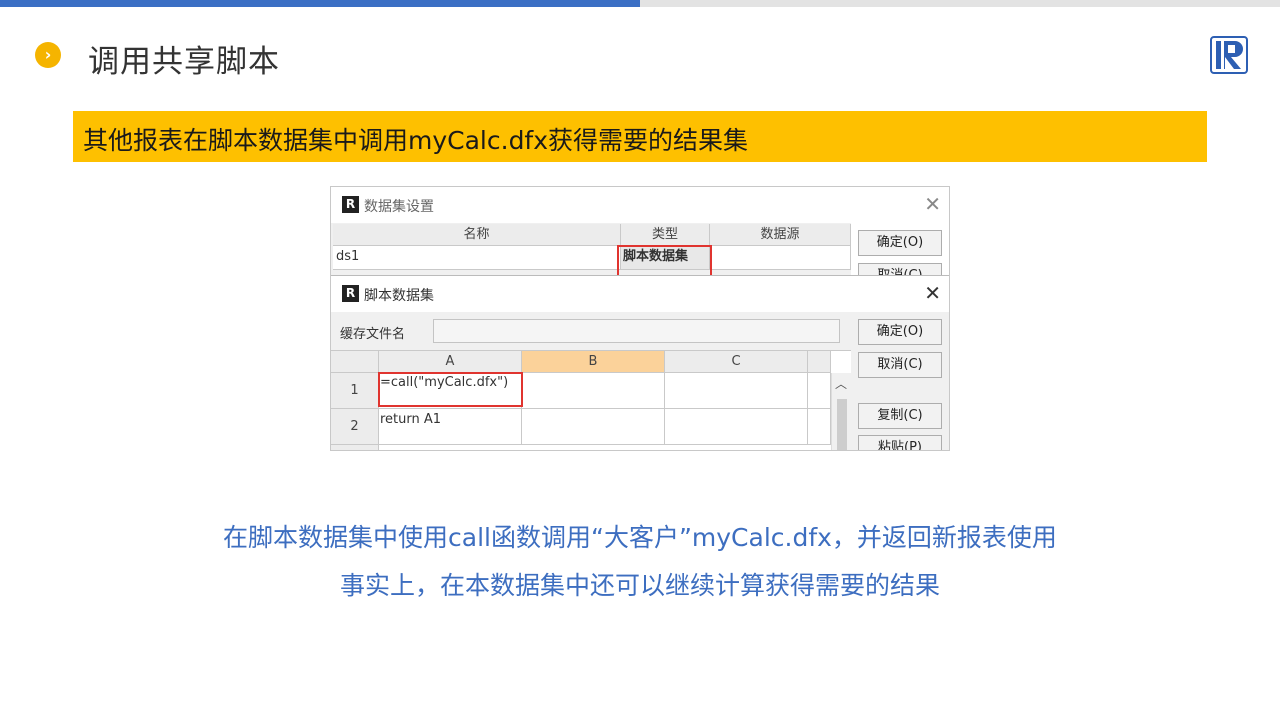 This screenshot has height=720, width=1280. Describe the element at coordinates (48, 55) in the screenshot. I see `chevron-right-icon: ›` at that location.